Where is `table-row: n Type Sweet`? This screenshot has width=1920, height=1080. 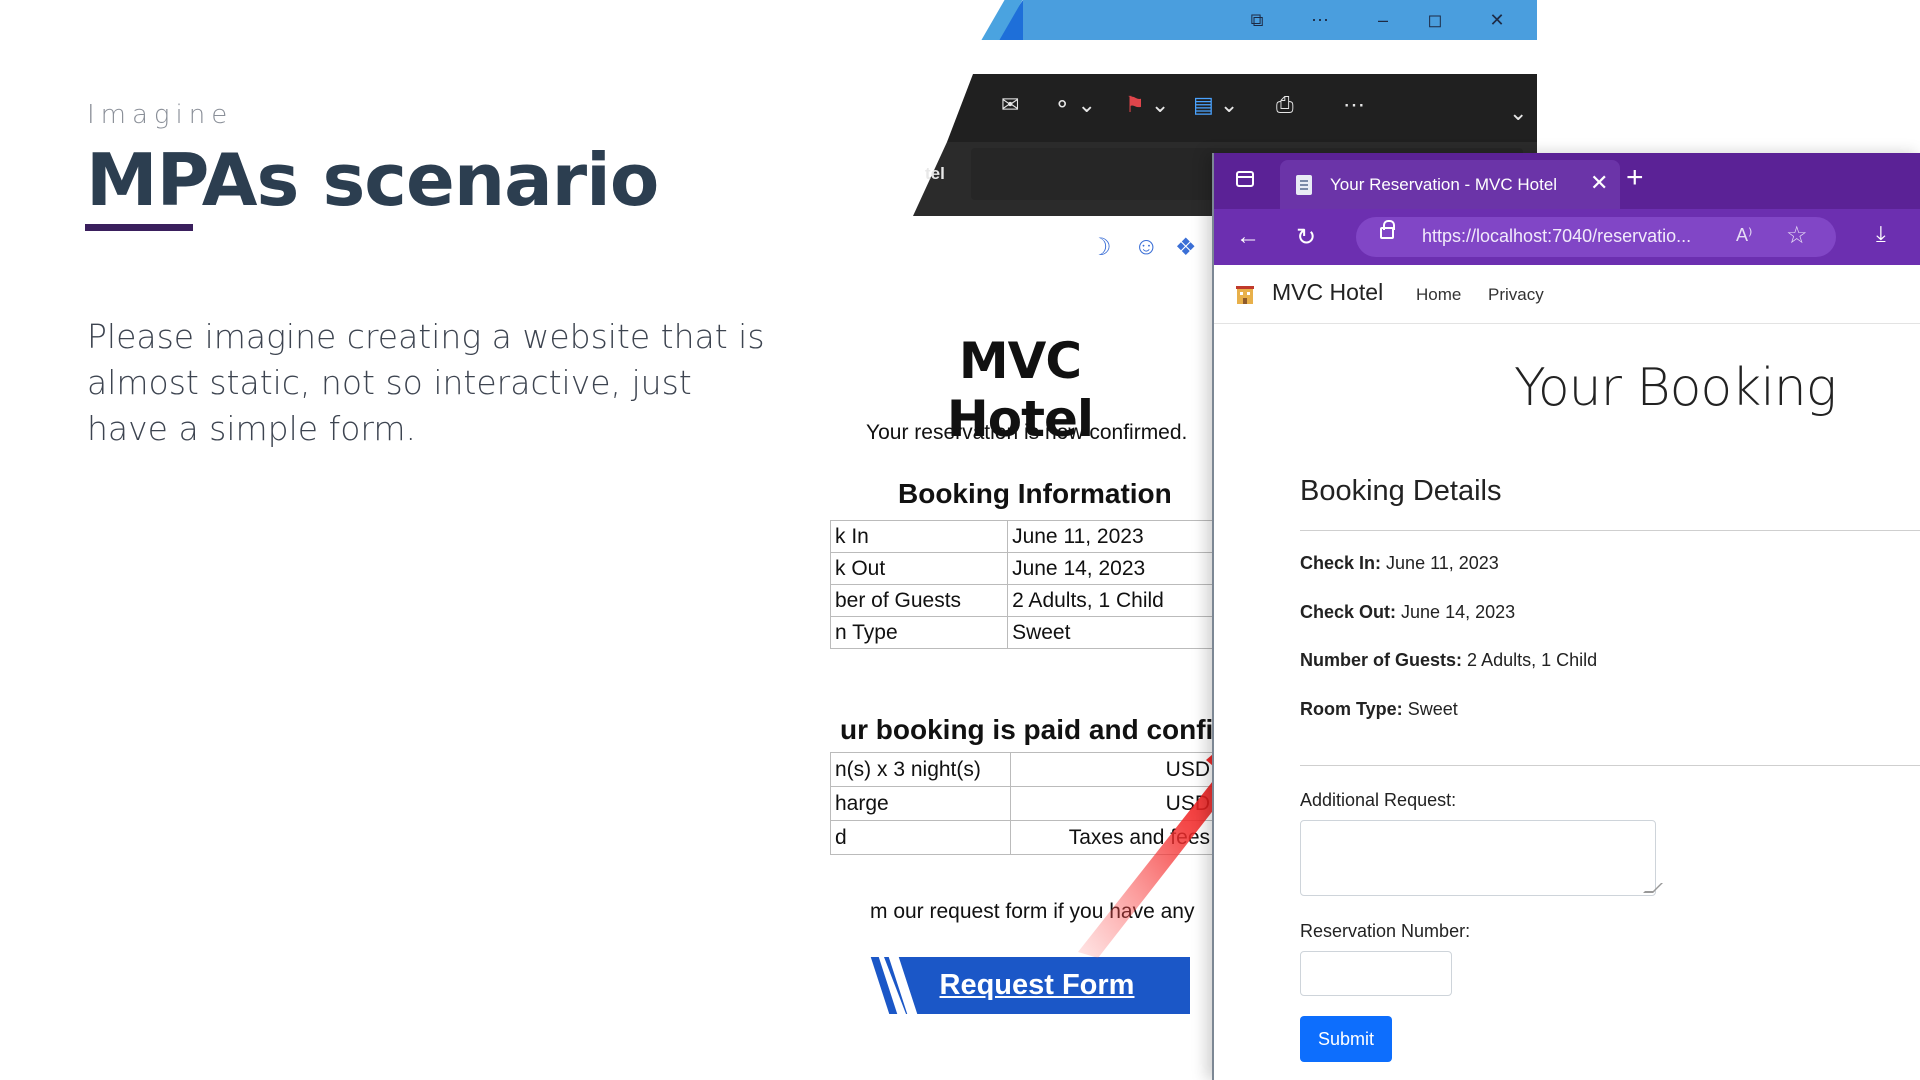
table-row: n Type Sweet is located at coordinates (1022, 632).